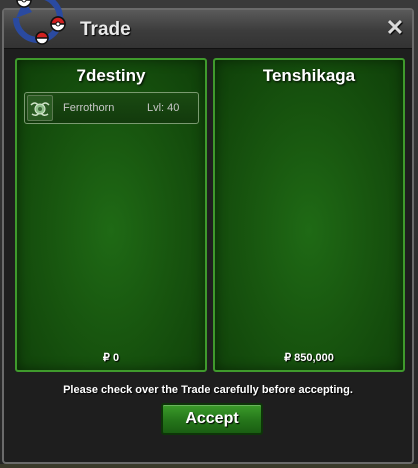 This screenshot has height=468, width=418. Describe the element at coordinates (111, 75) in the screenshot. I see `player-name-left: 7destiny` at that location.